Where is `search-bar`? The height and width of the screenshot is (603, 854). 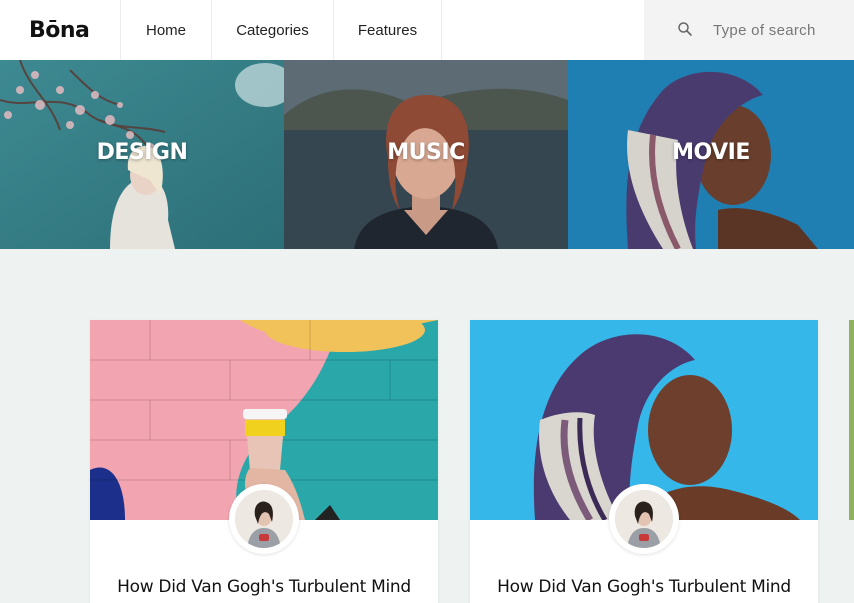
search-bar is located at coordinates (749, 30).